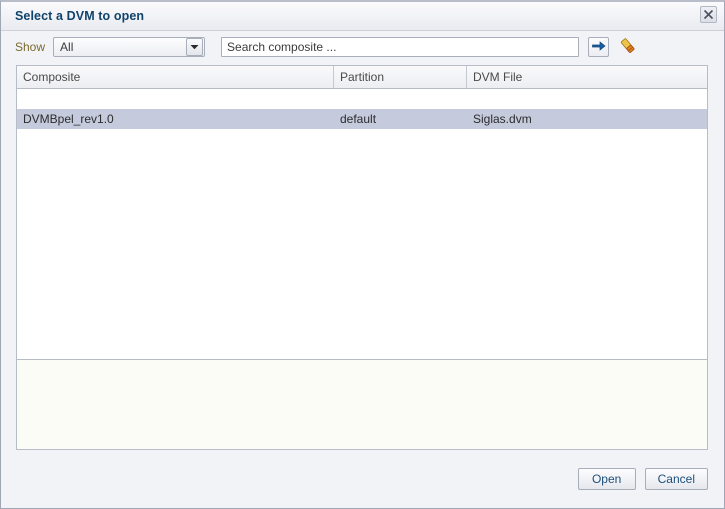 This screenshot has width=725, height=509. I want to click on show-label: Show, so click(30, 47).